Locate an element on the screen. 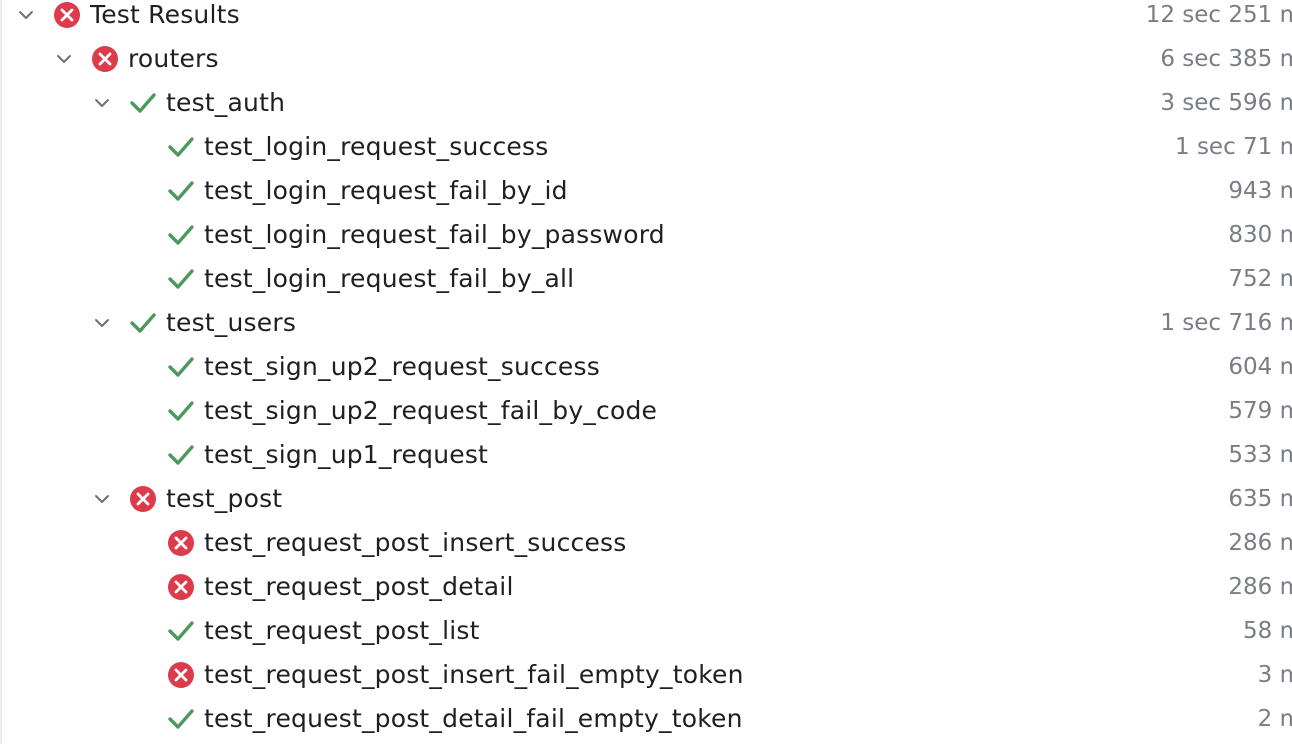 This screenshot has width=1292, height=744. test-duration: 3 ms is located at coordinates (1274, 675).